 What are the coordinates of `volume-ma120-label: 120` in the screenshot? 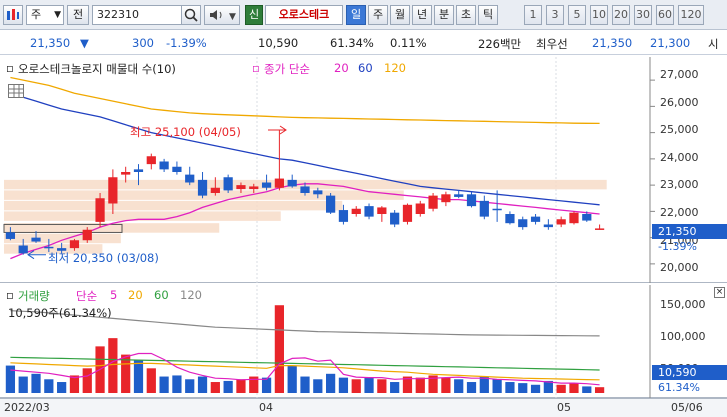 It's located at (191, 295).